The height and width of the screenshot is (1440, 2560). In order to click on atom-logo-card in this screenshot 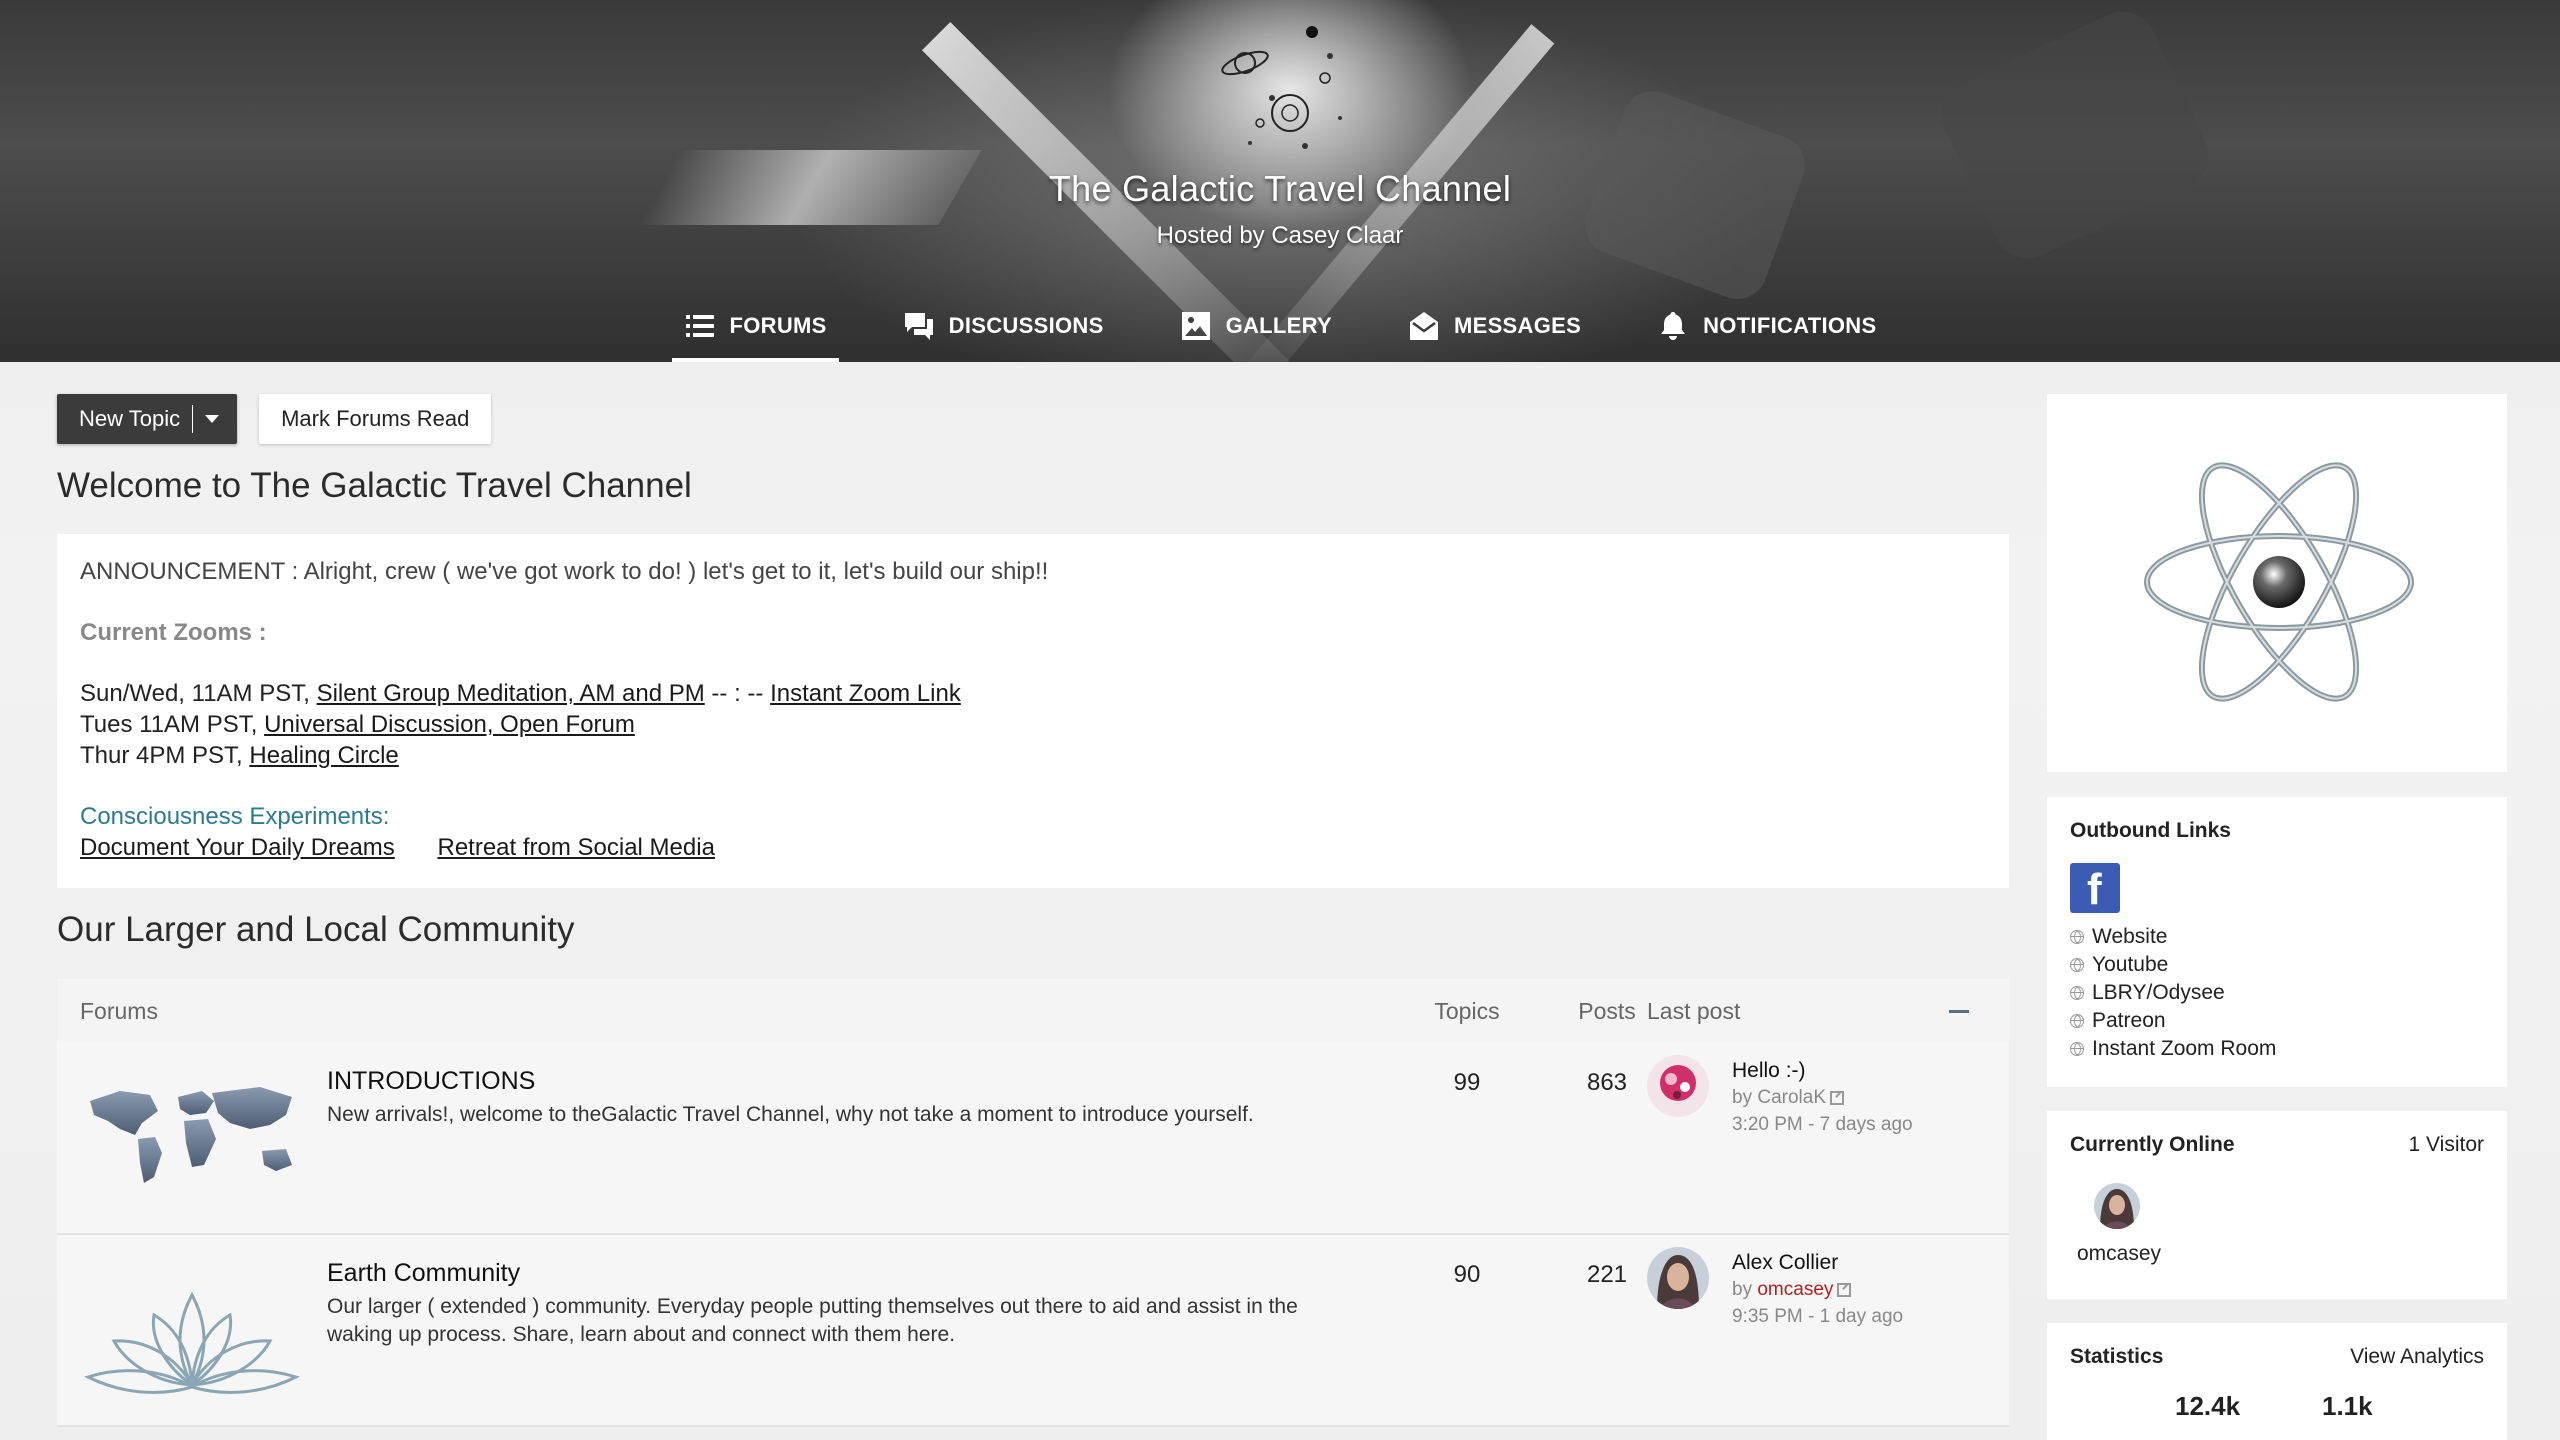, I will do `click(2277, 583)`.